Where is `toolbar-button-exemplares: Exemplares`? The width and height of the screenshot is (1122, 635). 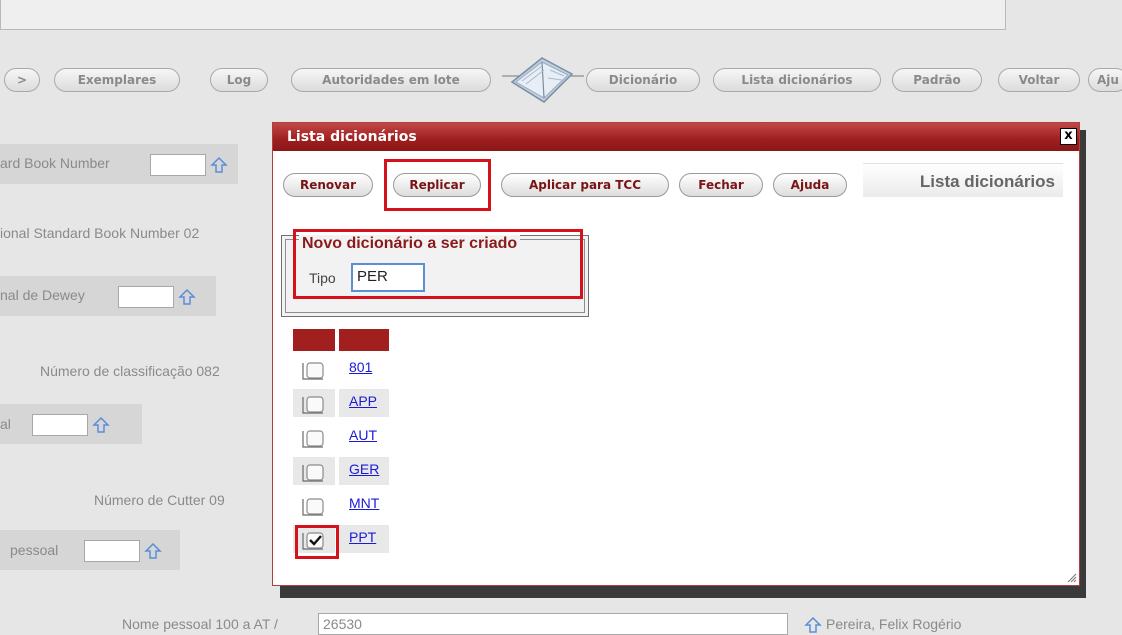 toolbar-button-exemplares: Exemplares is located at coordinates (117, 80).